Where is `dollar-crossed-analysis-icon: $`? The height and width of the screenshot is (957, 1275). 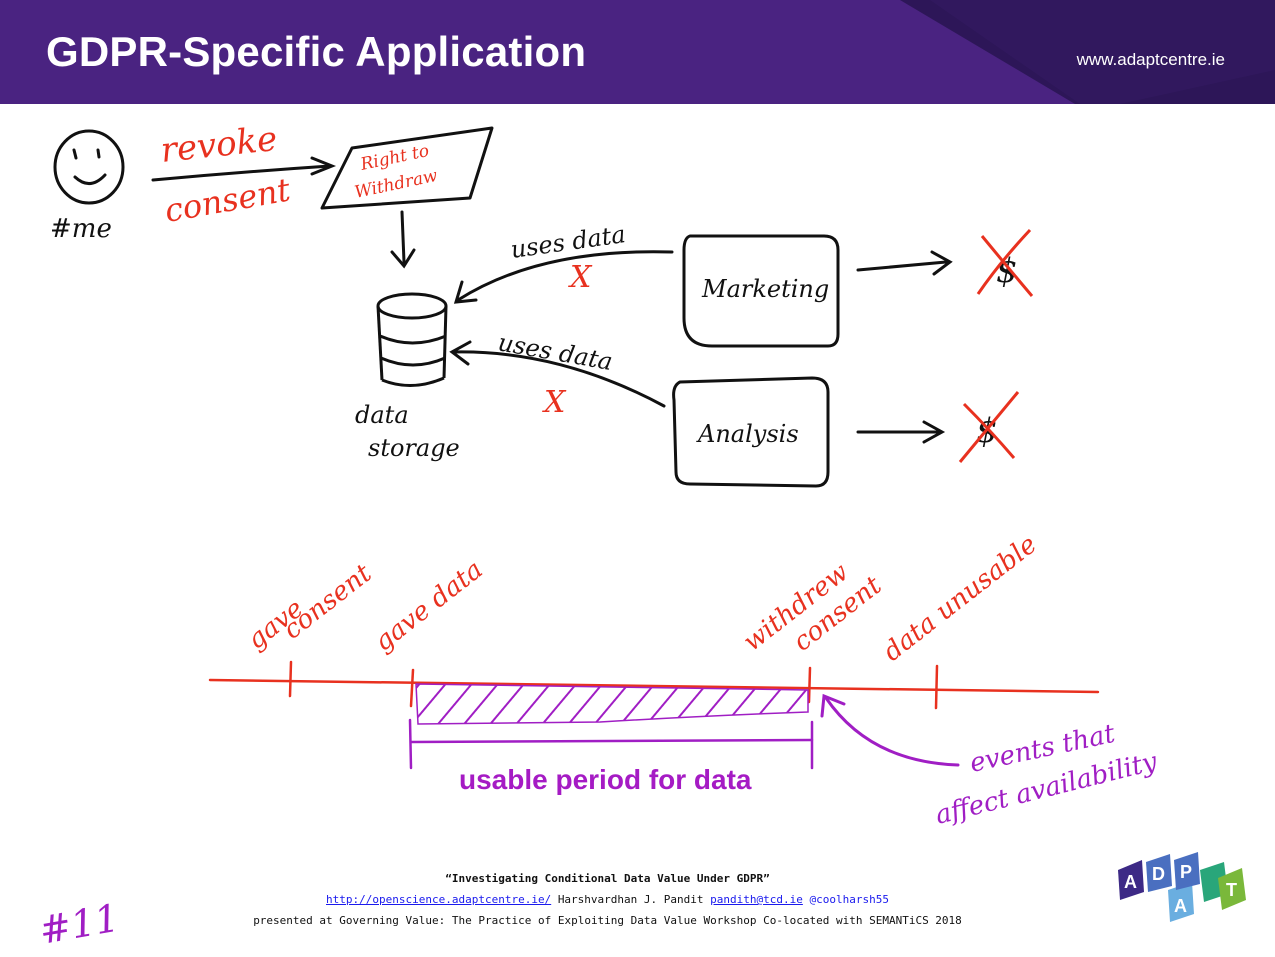
dollar-crossed-analysis-icon: $ is located at coordinates (989, 427).